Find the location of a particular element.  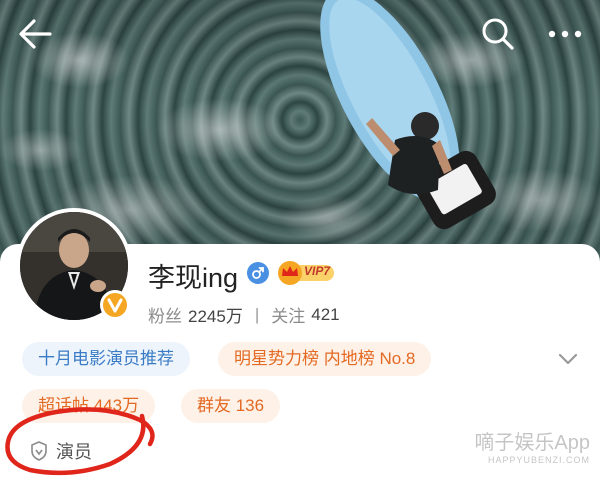

male-icon is located at coordinates (258, 273).